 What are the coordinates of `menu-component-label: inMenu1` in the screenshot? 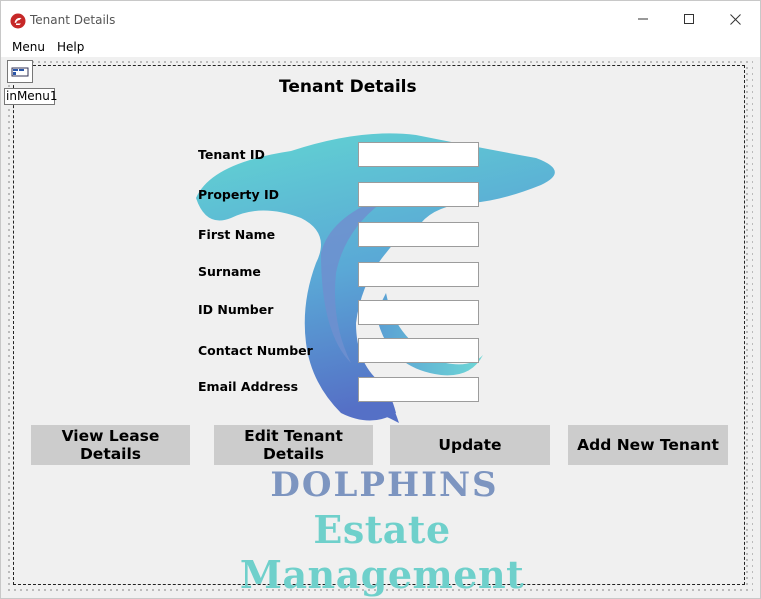 It's located at (31, 96).